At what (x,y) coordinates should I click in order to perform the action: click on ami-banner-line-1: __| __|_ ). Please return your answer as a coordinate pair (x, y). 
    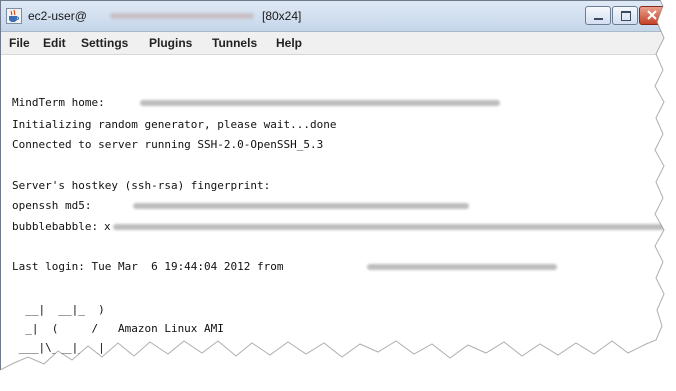
    Looking at the image, I should click on (58, 309).